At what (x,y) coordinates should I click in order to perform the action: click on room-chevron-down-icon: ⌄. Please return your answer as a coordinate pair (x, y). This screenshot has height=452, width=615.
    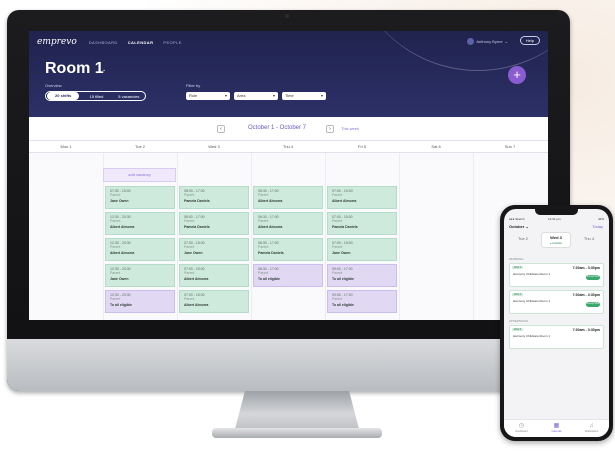
    Looking at the image, I should click on (104, 70).